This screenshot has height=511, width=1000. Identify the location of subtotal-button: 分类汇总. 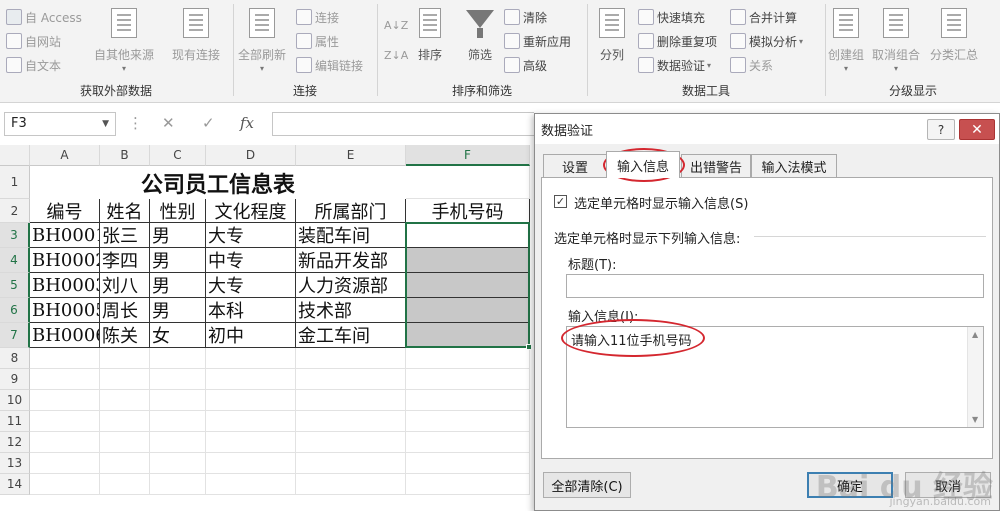
(954, 34).